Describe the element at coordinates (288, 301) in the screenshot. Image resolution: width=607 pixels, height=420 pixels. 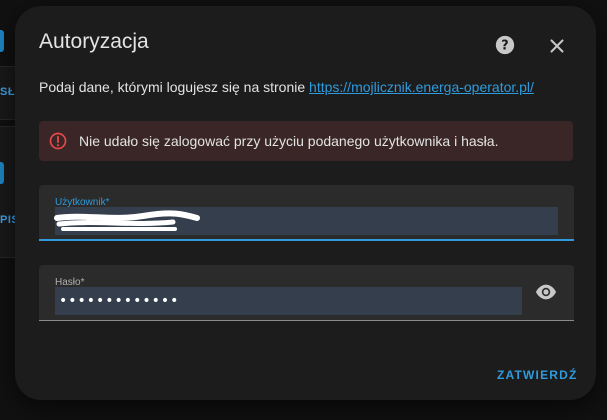
I see `password-input` at that location.